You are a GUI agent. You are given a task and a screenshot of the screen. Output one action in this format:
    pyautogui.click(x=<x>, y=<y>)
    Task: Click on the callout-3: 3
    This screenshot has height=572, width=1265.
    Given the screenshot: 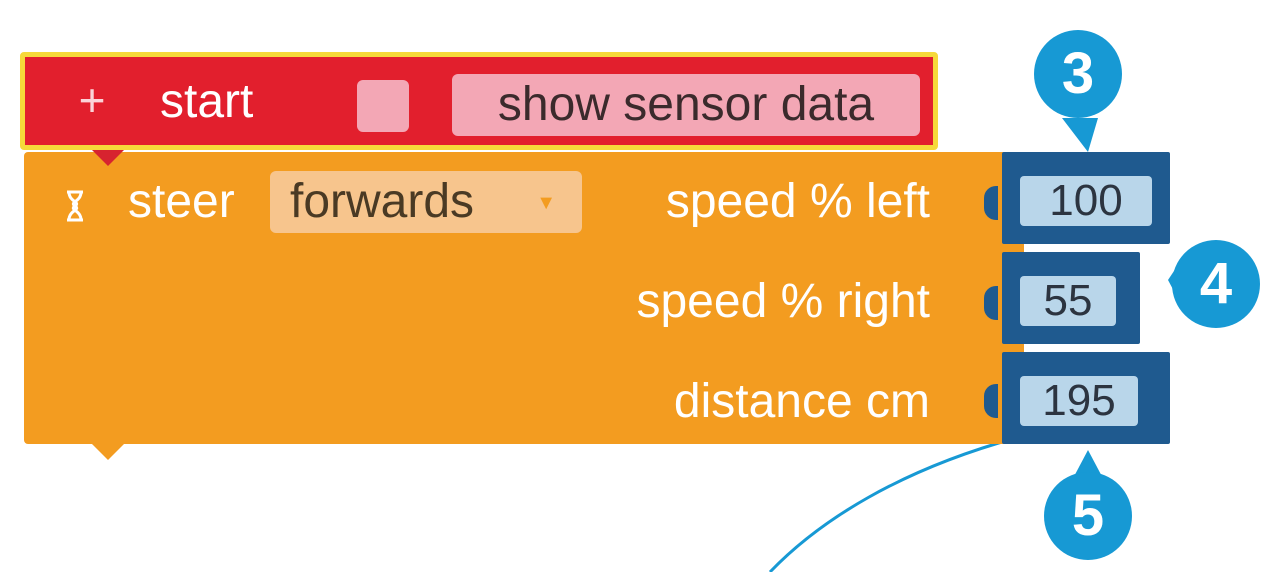 What is the action you would take?
    pyautogui.click(x=1078, y=74)
    